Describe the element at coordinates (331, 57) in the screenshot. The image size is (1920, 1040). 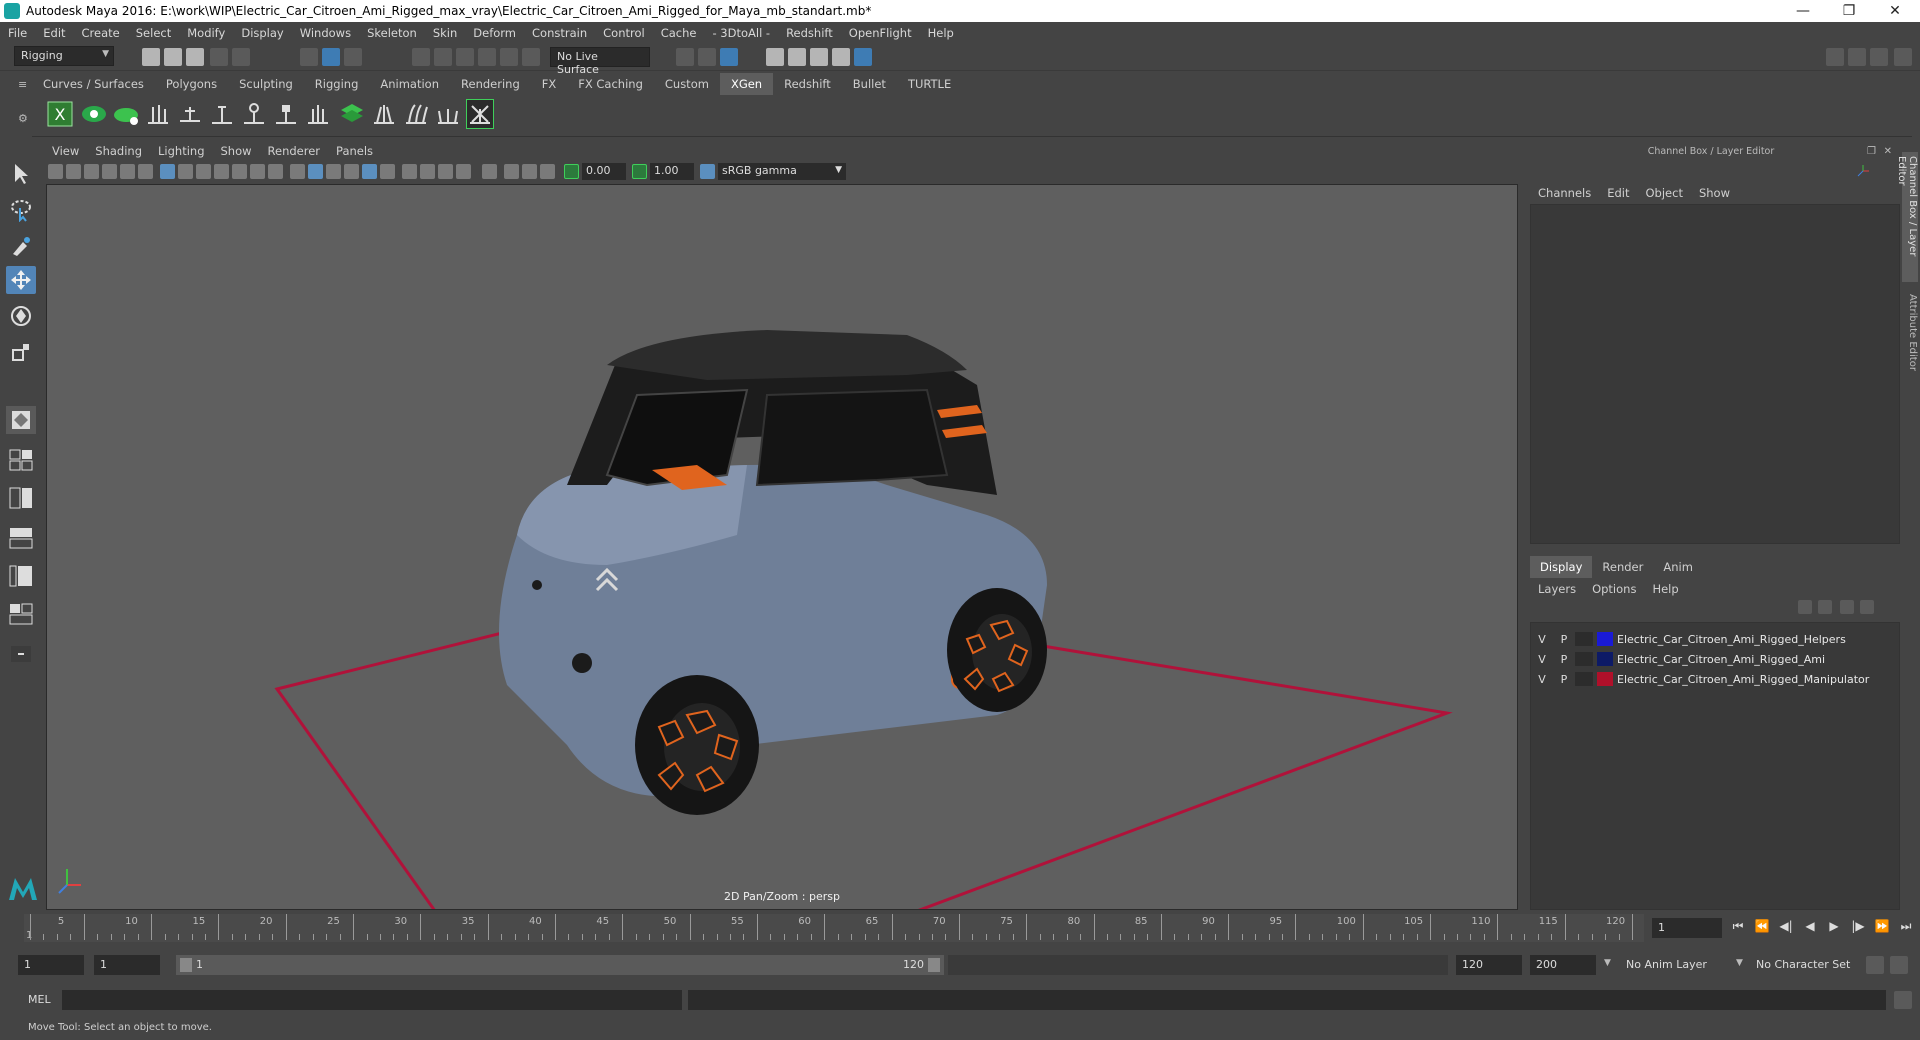
I see `select-object-icon` at that location.